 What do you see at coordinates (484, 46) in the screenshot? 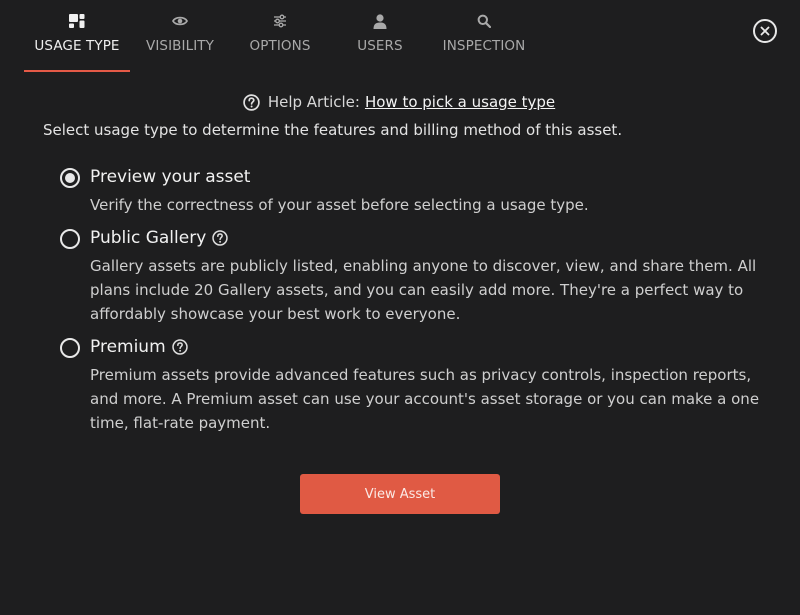
I see `tab-label: INSPECTION` at bounding box center [484, 46].